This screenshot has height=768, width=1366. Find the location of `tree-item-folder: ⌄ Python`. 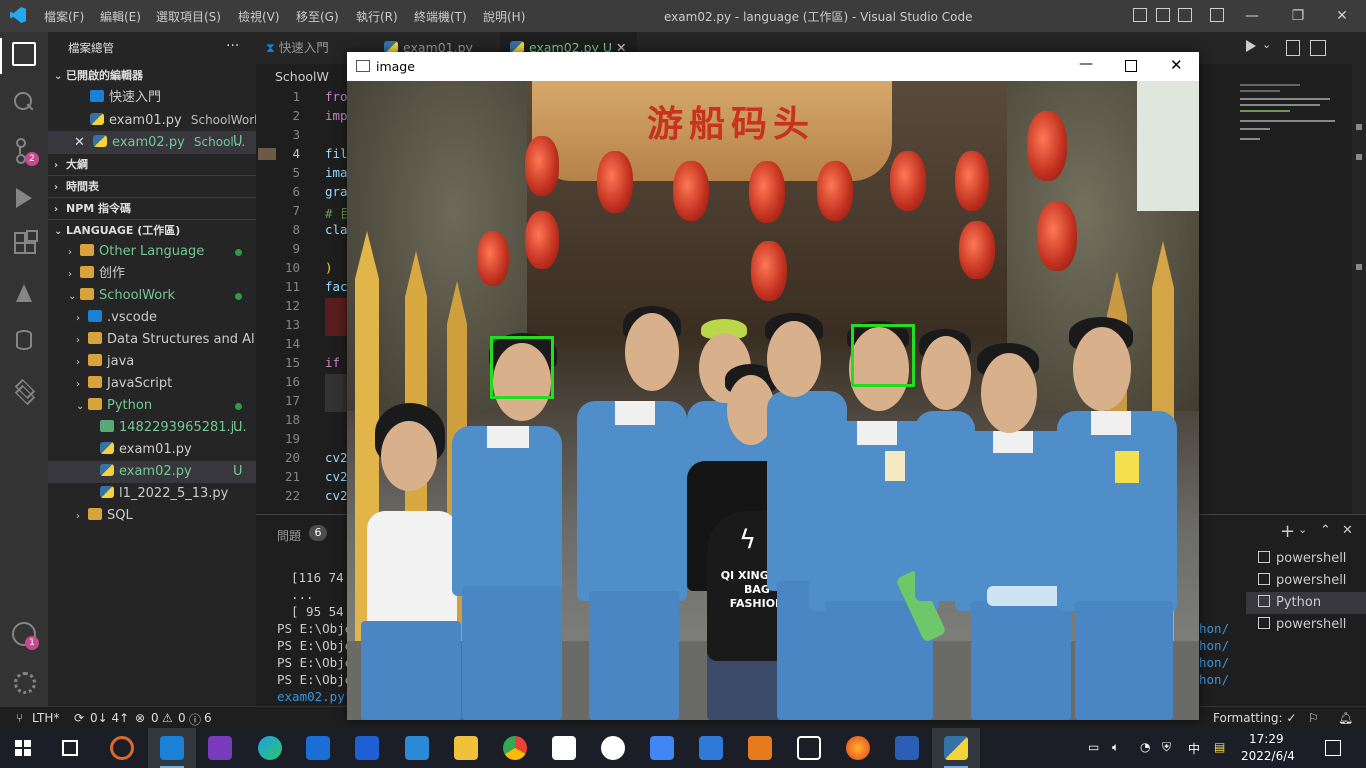

tree-item-folder: ⌄ Python is located at coordinates (152, 406).